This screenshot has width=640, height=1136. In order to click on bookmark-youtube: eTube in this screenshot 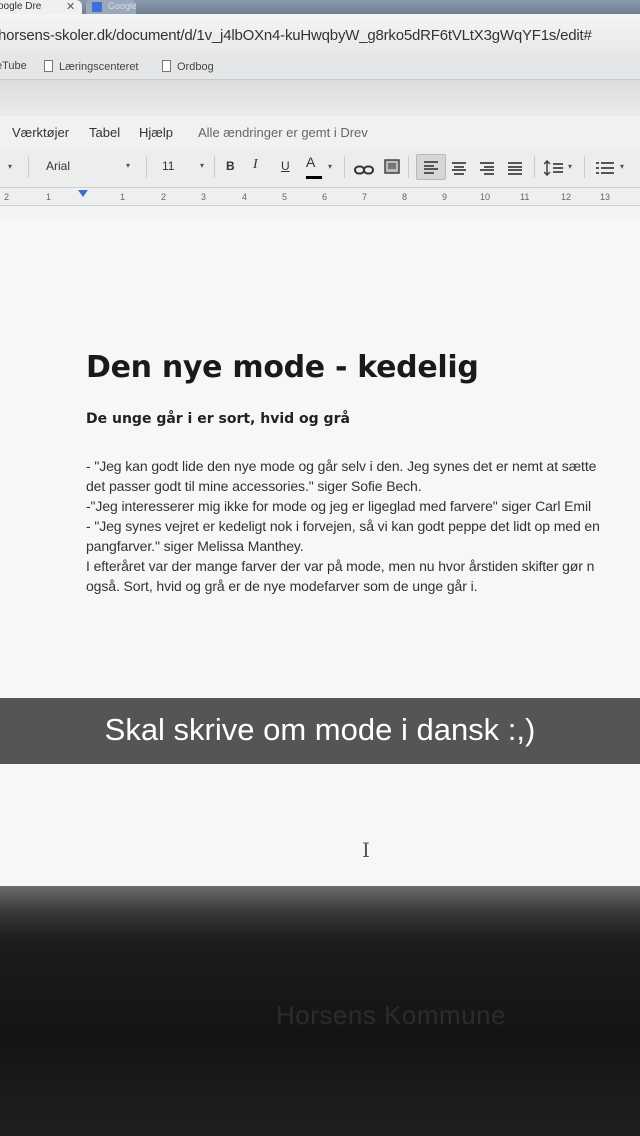, I will do `click(13, 66)`.